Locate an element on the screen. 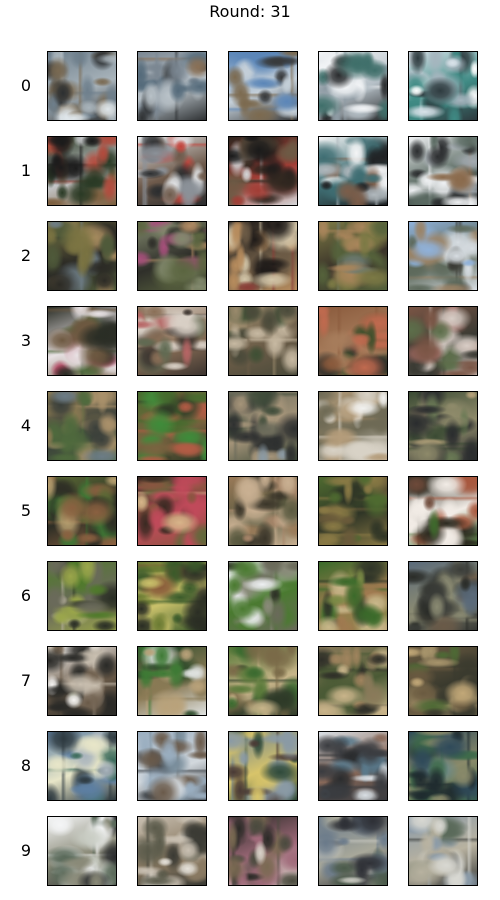  row-label: 7 is located at coordinates (26, 680).